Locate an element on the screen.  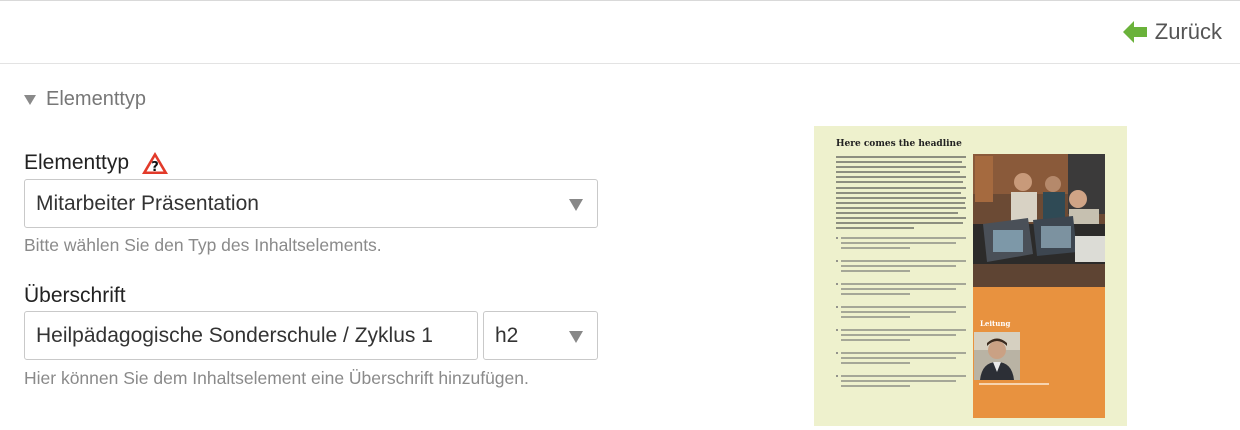
arrow-left-icon is located at coordinates (1134, 32).